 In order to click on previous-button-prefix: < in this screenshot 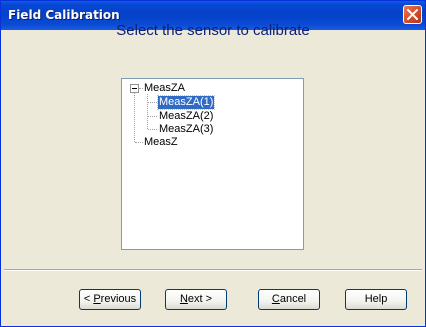, I will do `click(88, 299)`.